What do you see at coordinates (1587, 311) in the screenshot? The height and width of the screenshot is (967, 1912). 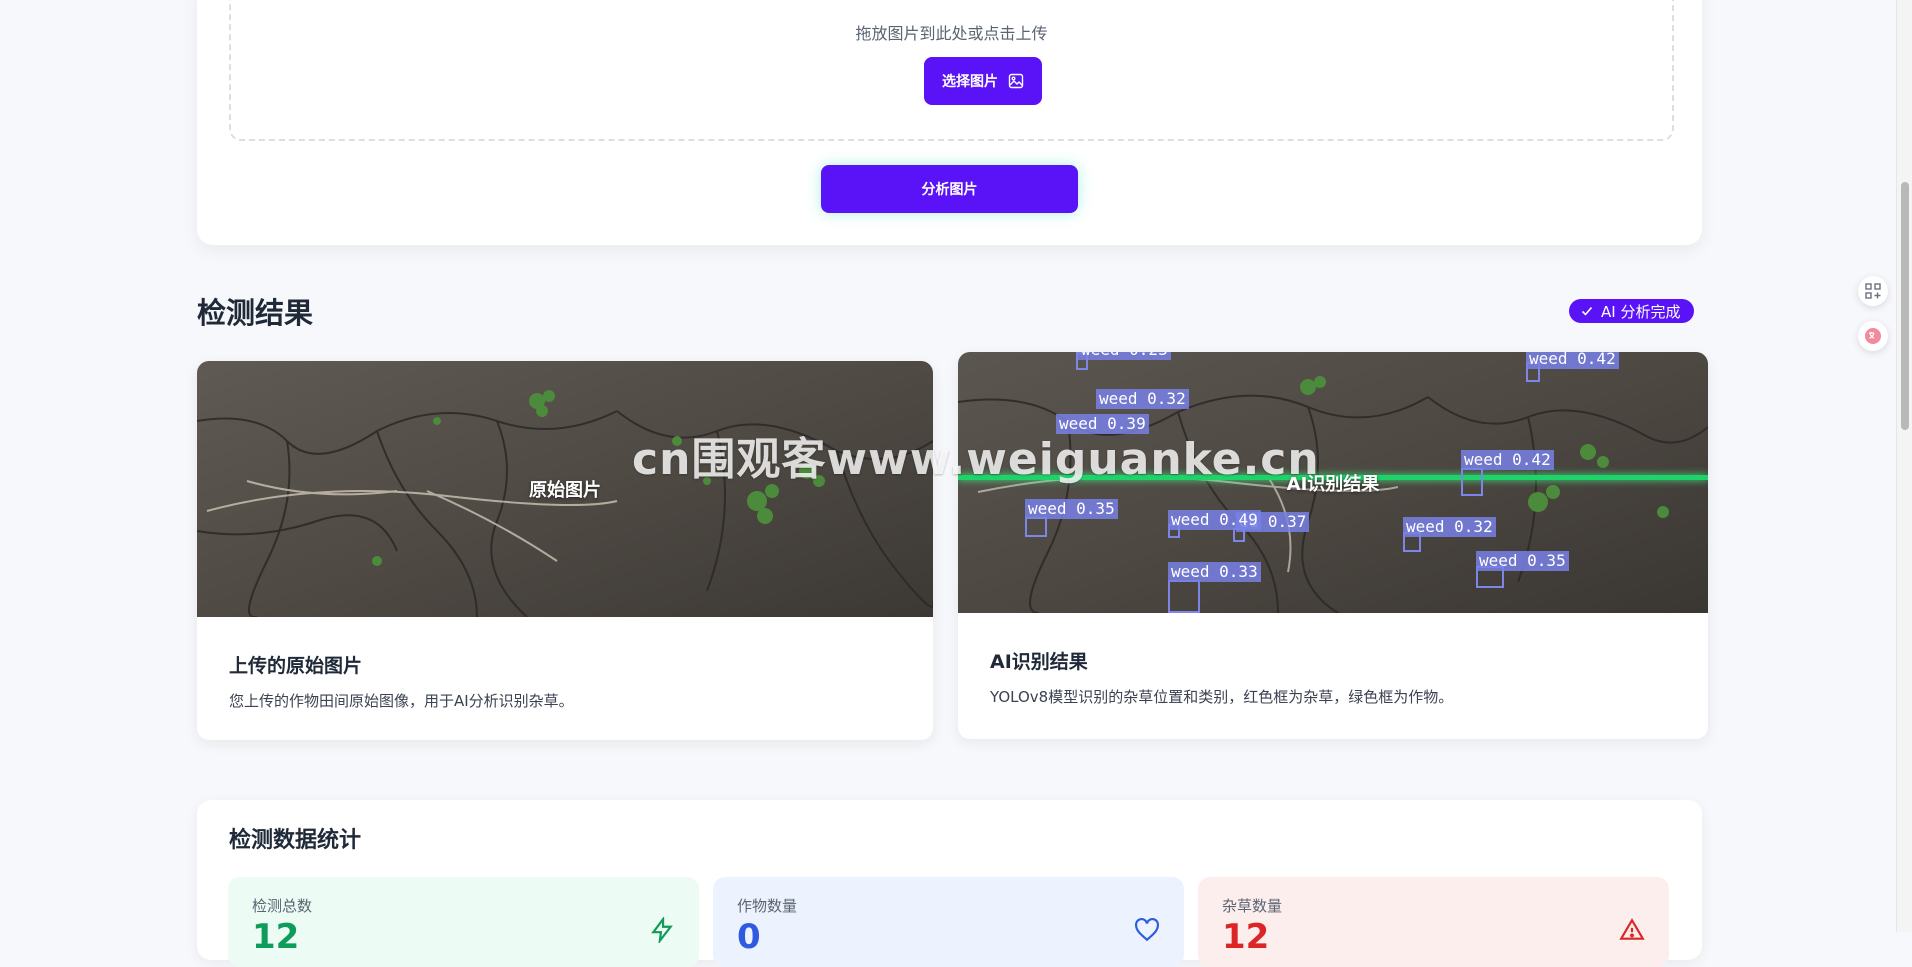 I see `check-icon` at bounding box center [1587, 311].